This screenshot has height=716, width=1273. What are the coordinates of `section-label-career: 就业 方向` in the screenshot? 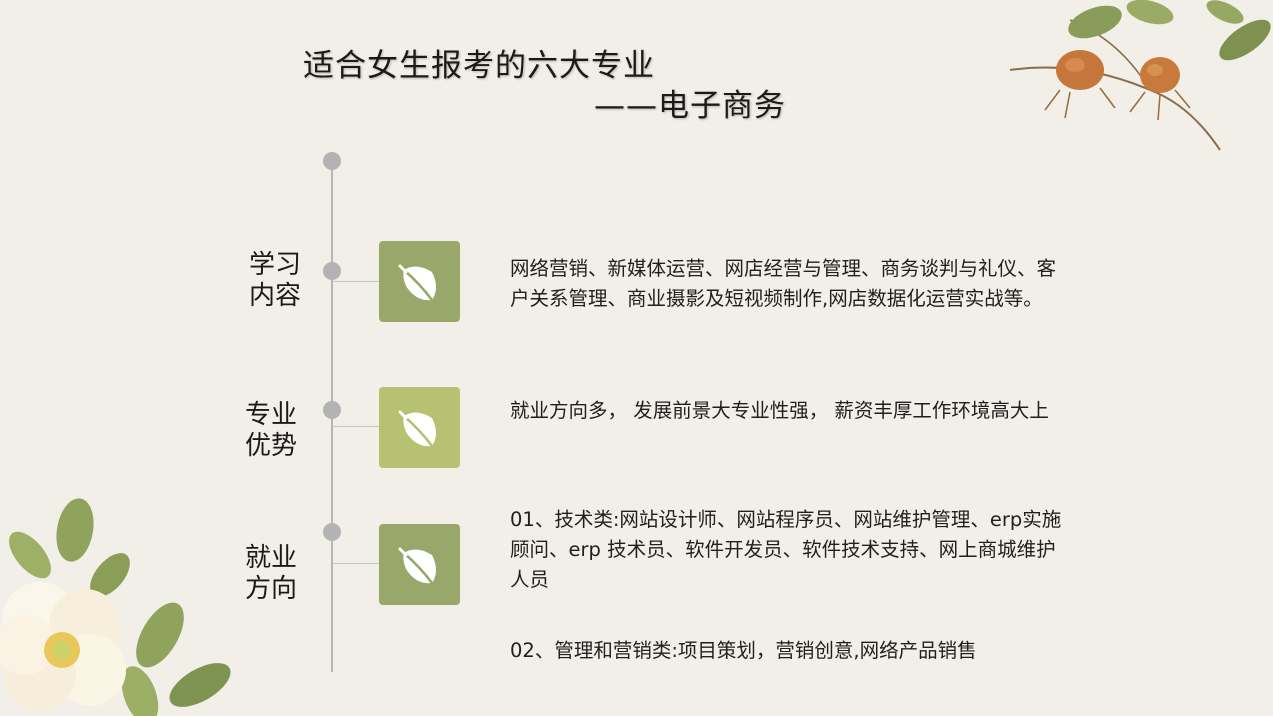 It's located at (271, 573).